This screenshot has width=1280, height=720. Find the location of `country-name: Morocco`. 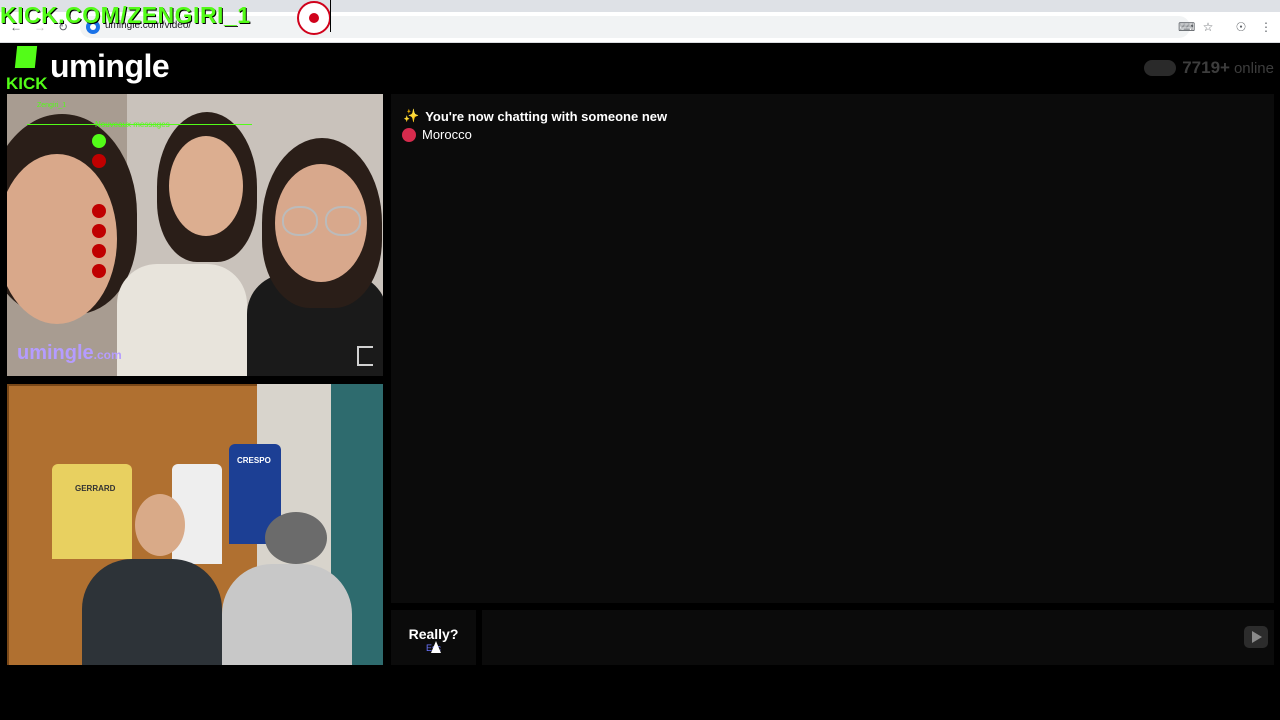

country-name: Morocco is located at coordinates (447, 134).